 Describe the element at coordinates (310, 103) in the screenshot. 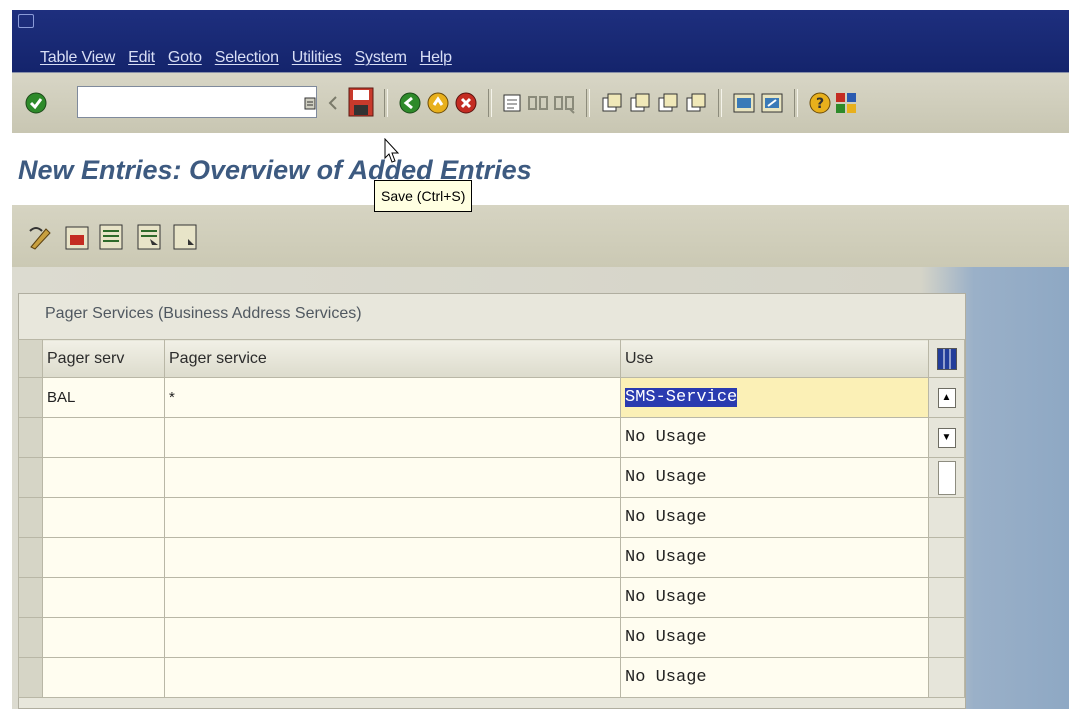

I see `command-dropdown-icon` at that location.